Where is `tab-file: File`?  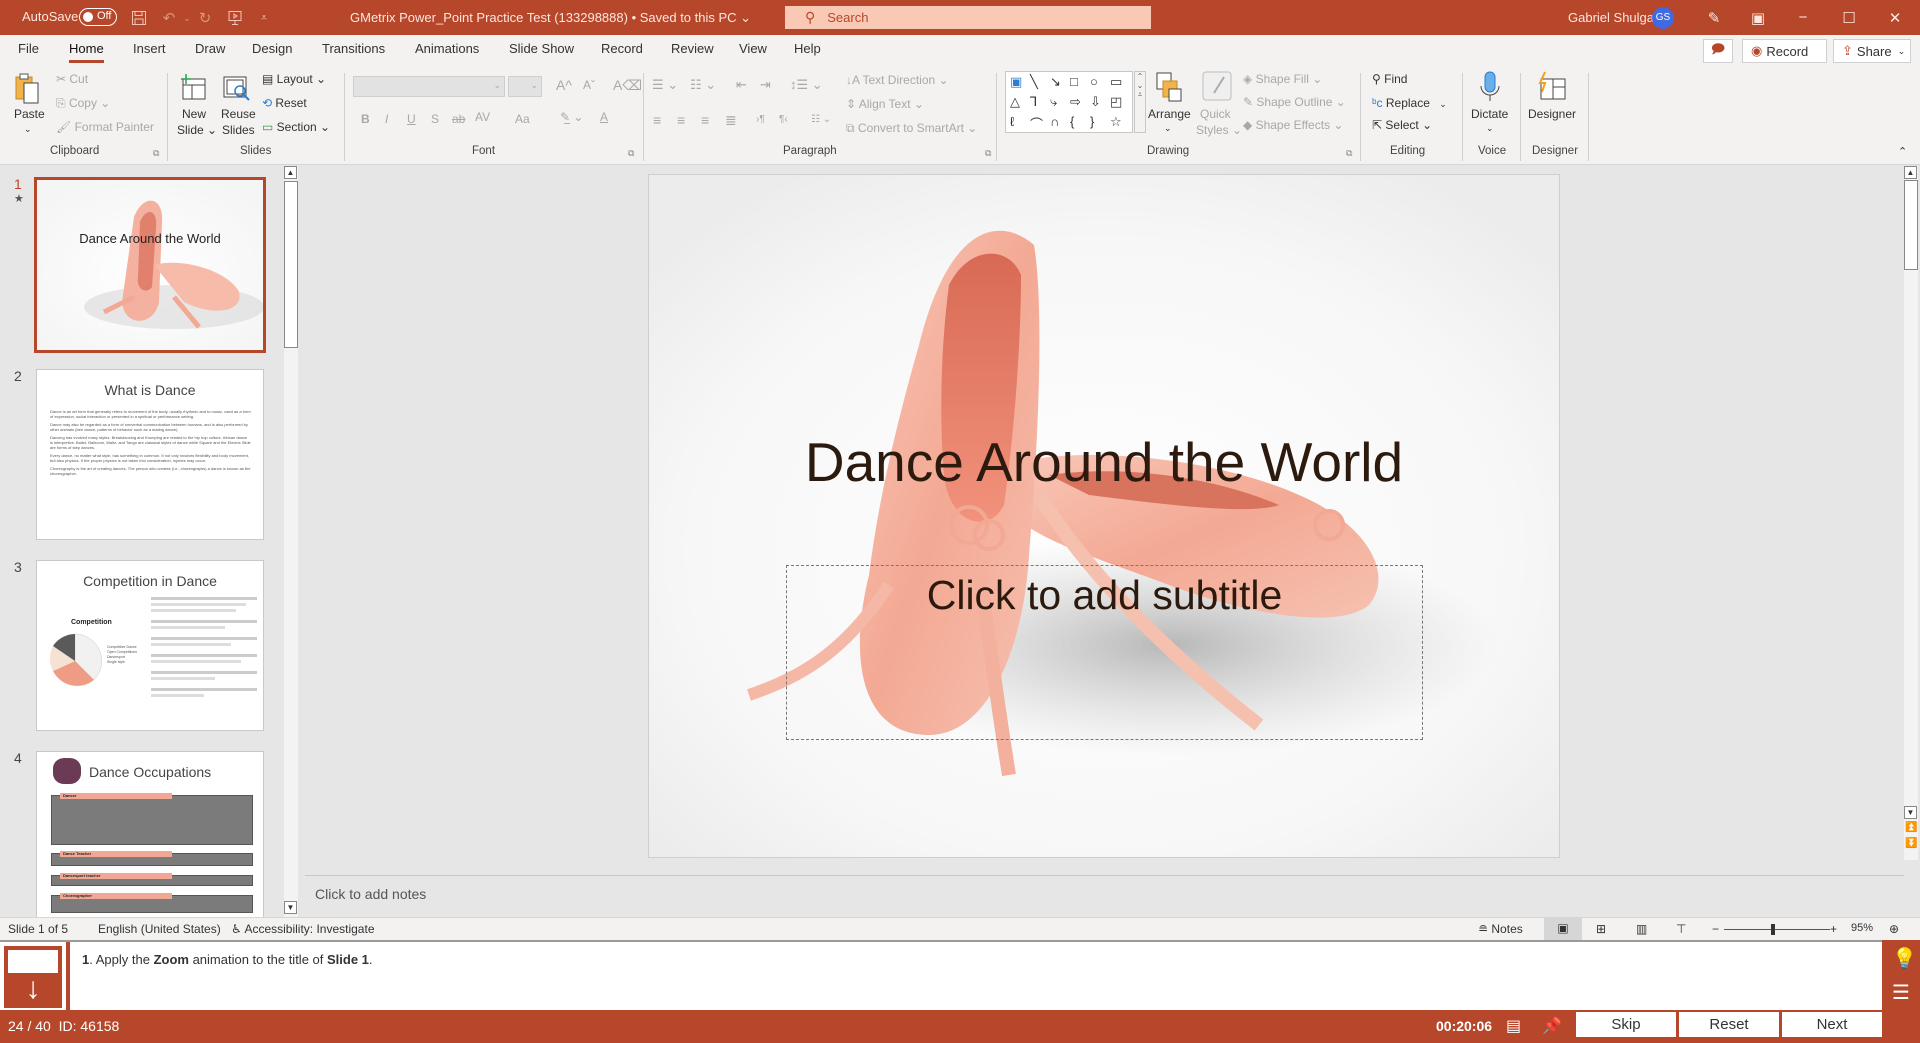 tab-file: File is located at coordinates (28, 48).